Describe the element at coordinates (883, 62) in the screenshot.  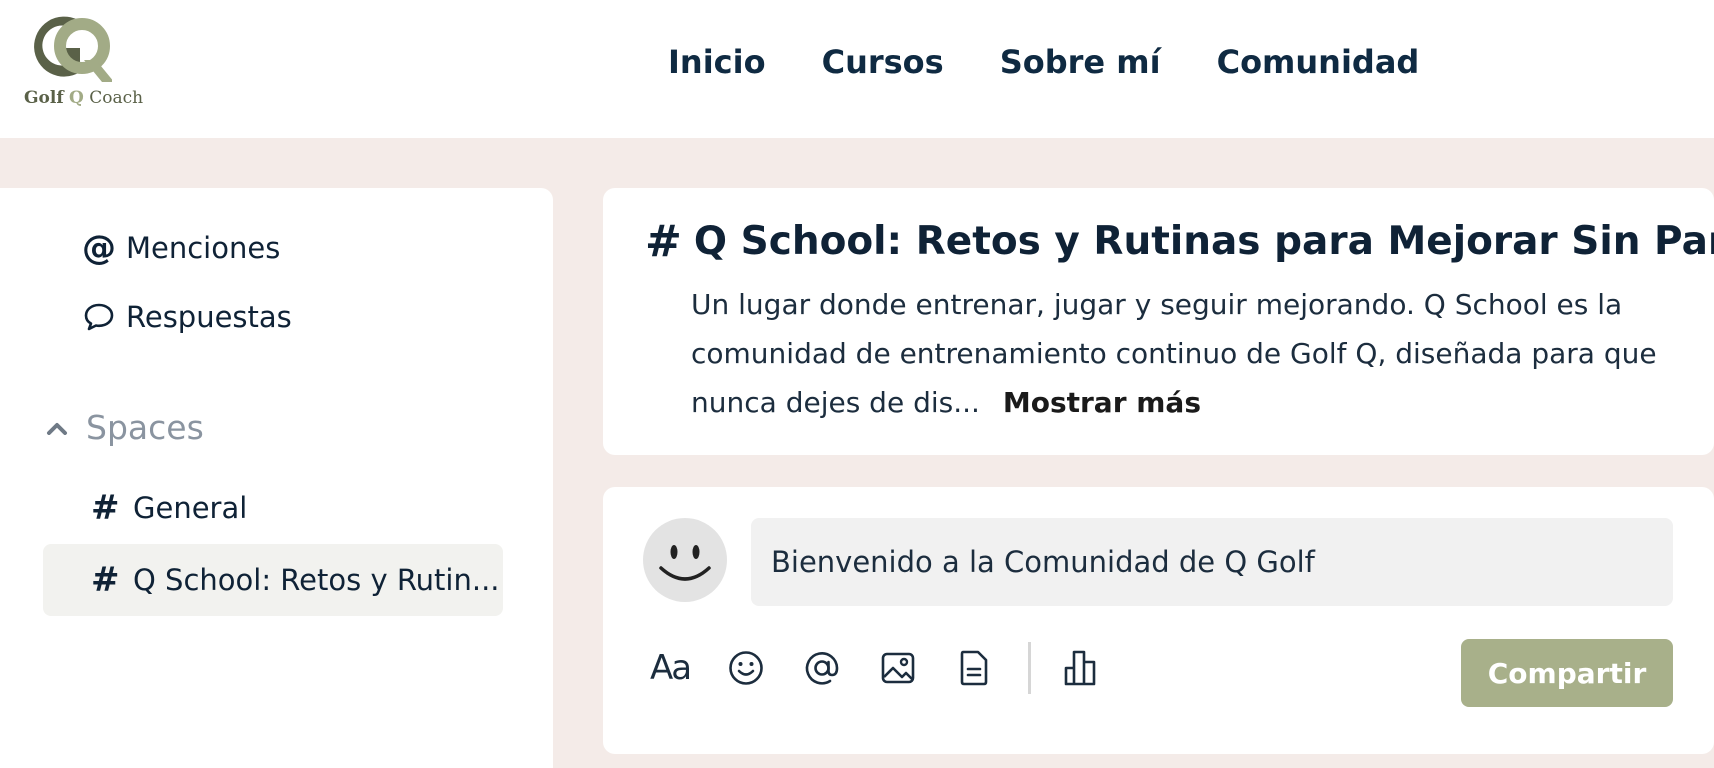
I see `nav-cursos: Cursos` at that location.